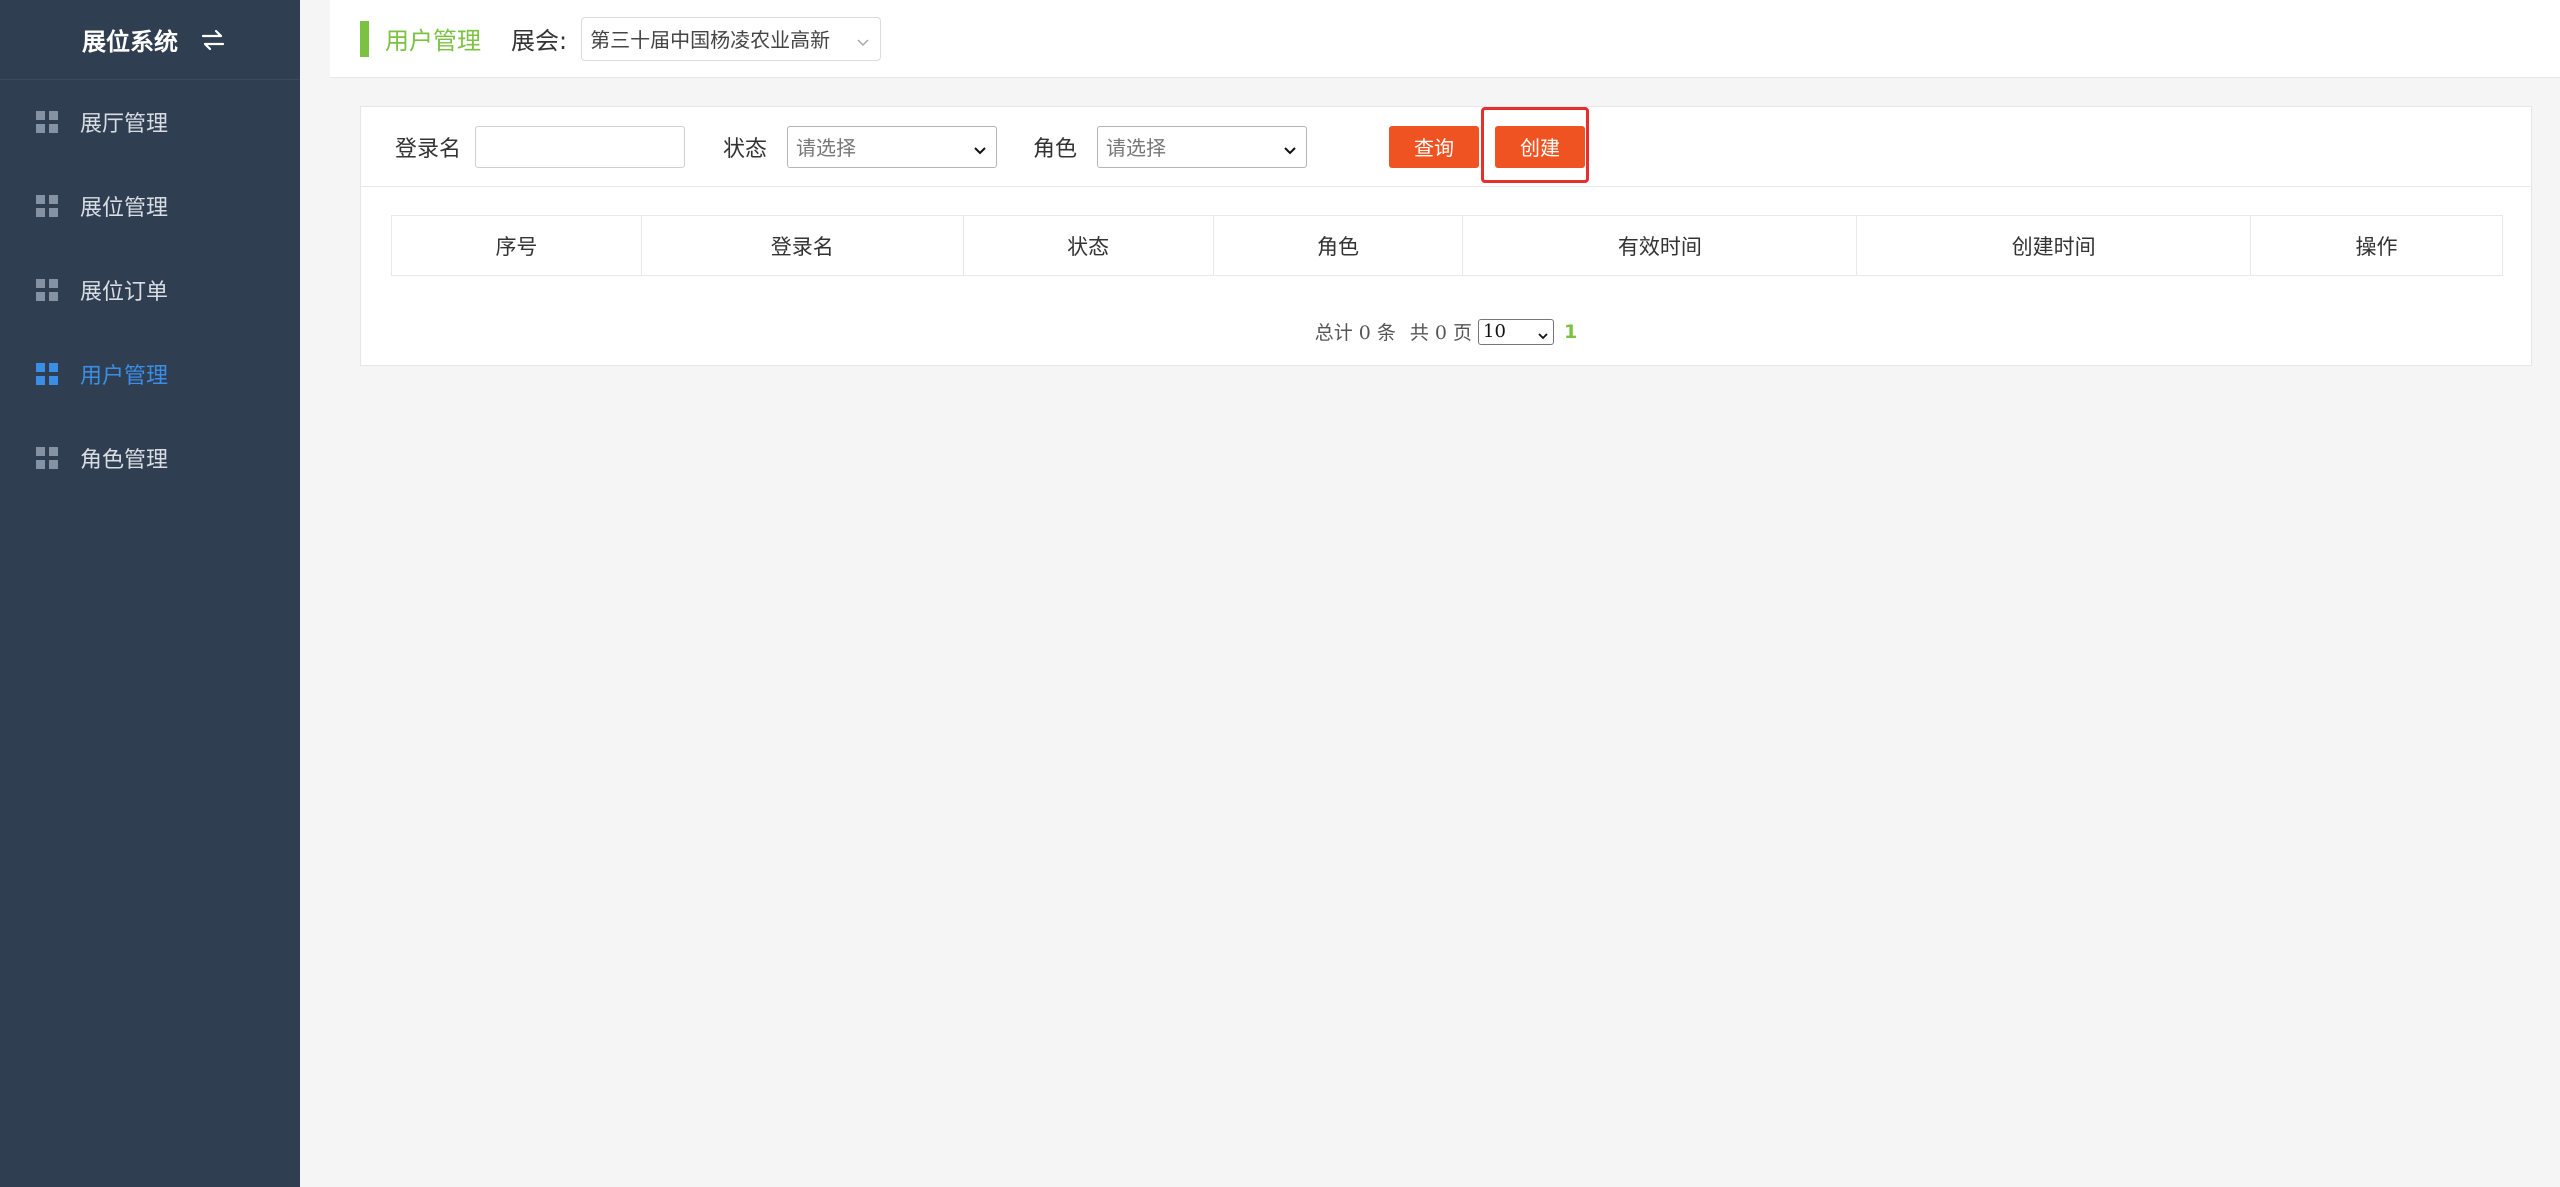 The image size is (2560, 1187). What do you see at coordinates (539, 41) in the screenshot?
I see `expo-label: 展会:` at bounding box center [539, 41].